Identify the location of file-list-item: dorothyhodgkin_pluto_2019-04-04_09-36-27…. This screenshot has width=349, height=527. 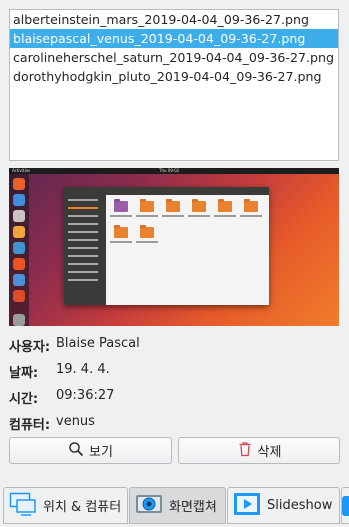
(174, 76).